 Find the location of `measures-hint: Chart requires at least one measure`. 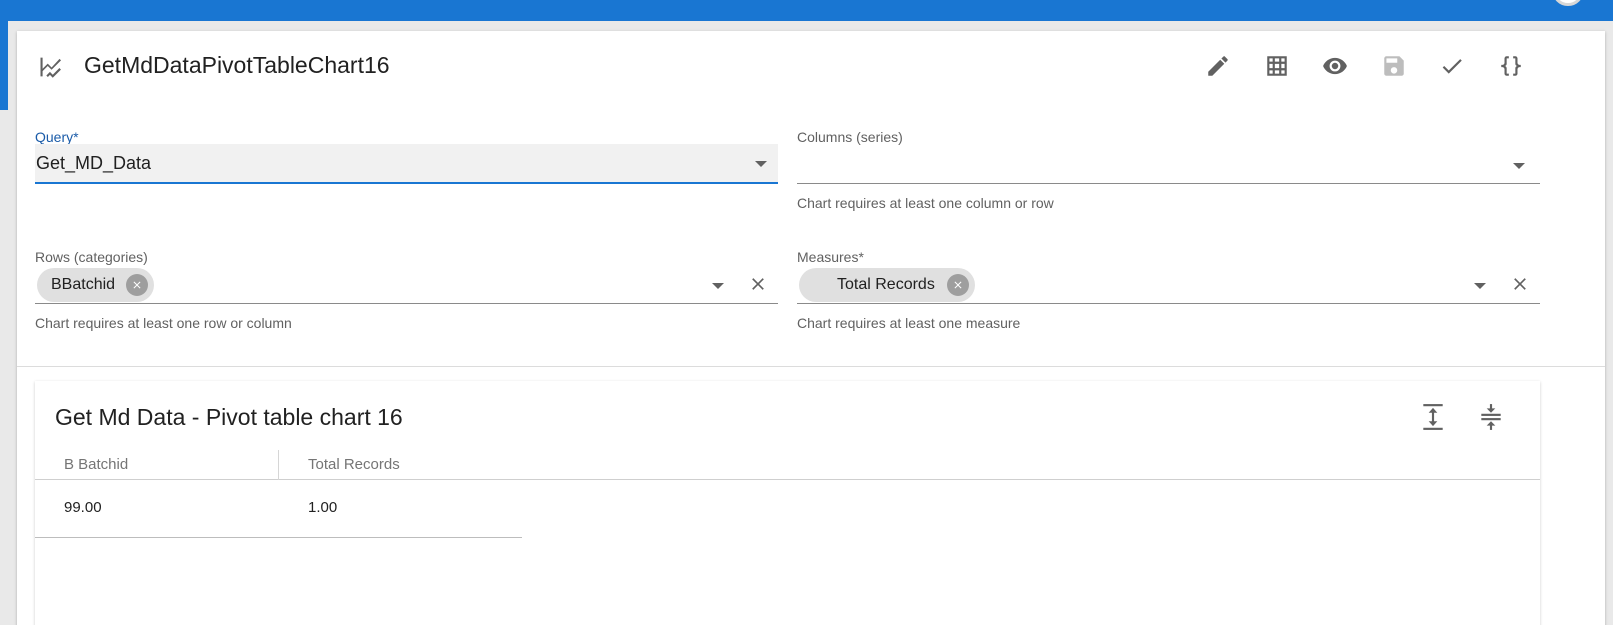

measures-hint: Chart requires at least one measure is located at coordinates (909, 323).